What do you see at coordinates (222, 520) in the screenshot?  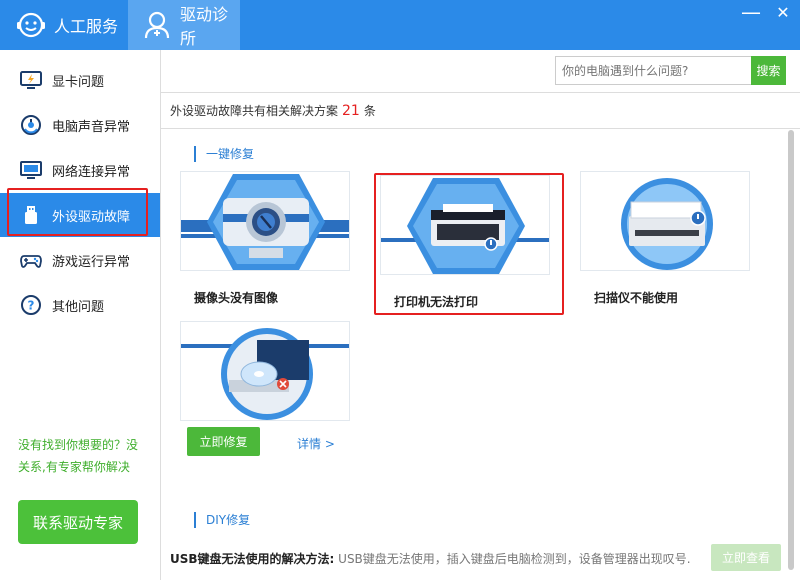 I see `section-title-diy: DIY修复` at bounding box center [222, 520].